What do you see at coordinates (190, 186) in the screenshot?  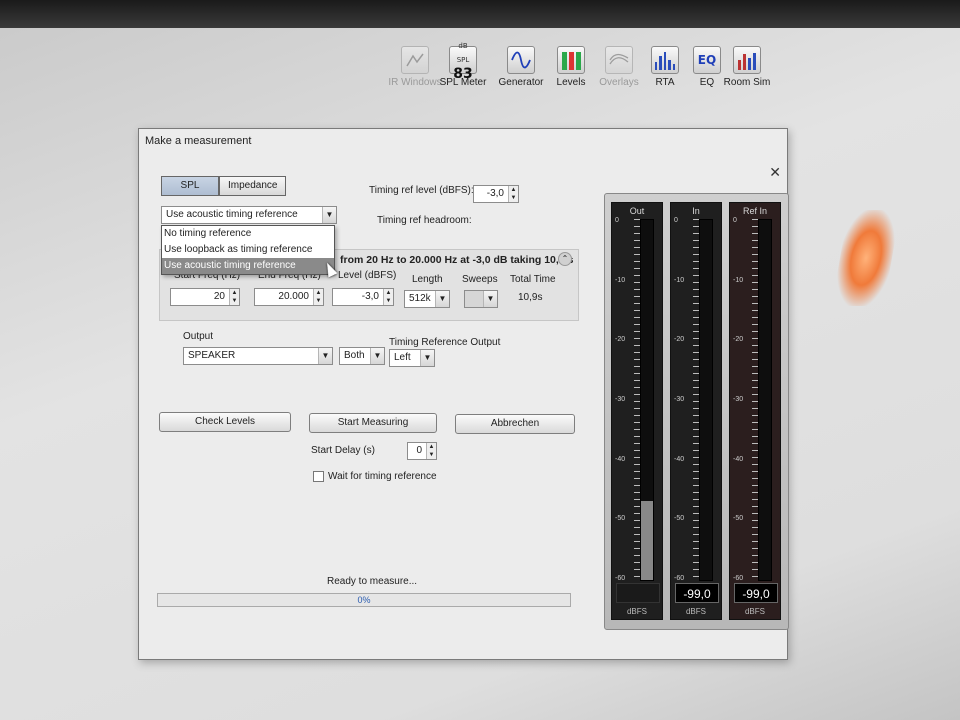 I see `tab-spl: SPL` at bounding box center [190, 186].